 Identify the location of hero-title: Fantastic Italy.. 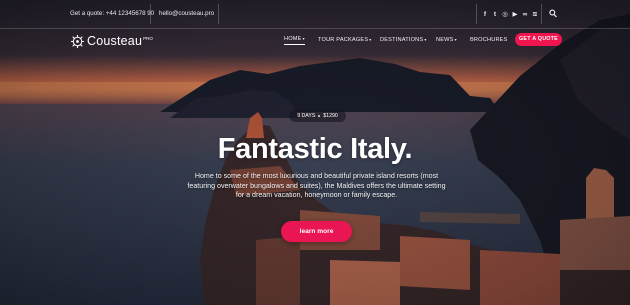
(315, 149).